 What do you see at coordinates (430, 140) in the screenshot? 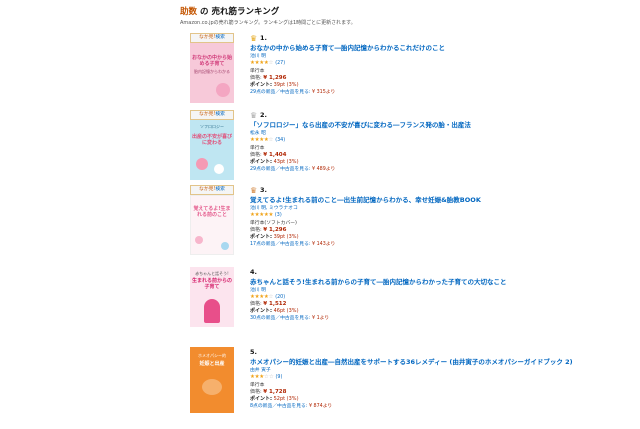
I see `star-rating: ★★★★☆ (34)` at bounding box center [430, 140].